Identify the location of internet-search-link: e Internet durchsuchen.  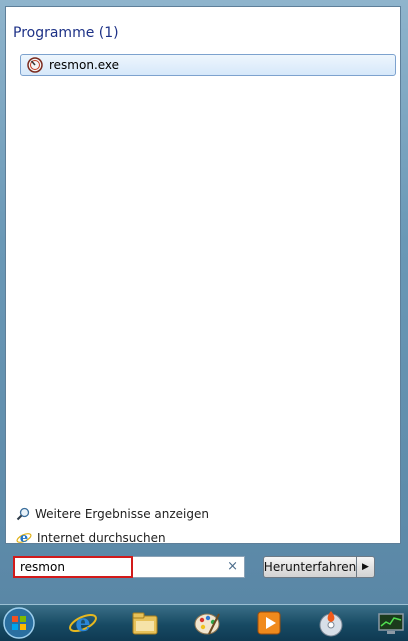
(91, 538).